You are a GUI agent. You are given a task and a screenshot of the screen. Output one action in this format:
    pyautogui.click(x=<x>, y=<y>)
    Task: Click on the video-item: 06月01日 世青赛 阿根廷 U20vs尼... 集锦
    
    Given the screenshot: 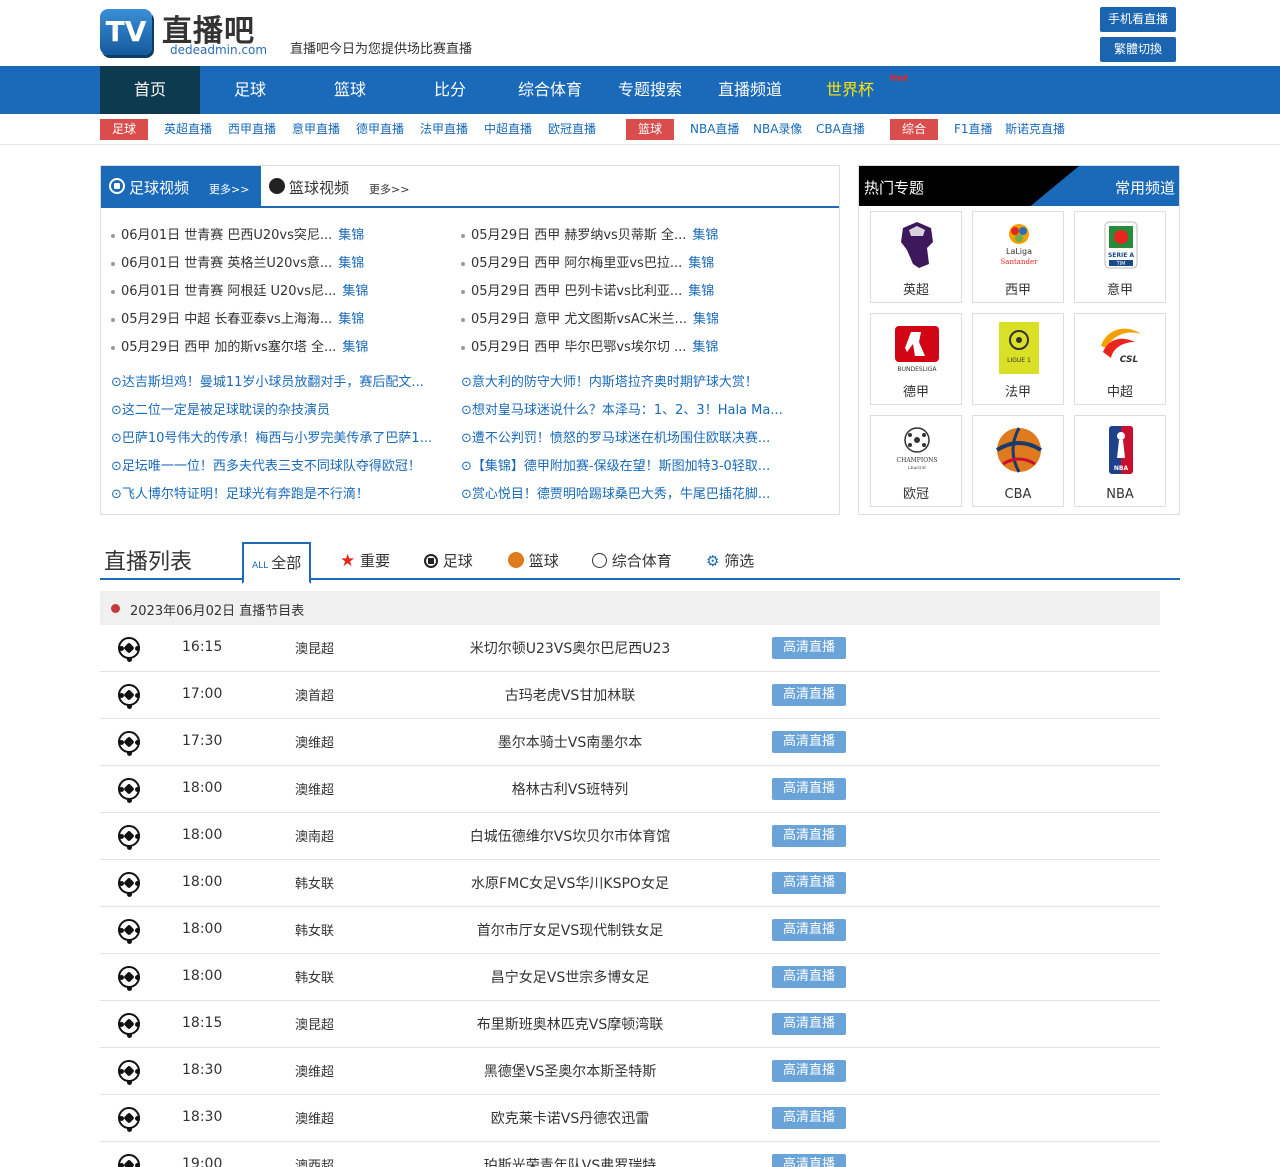 What is the action you would take?
    pyautogui.click(x=239, y=289)
    